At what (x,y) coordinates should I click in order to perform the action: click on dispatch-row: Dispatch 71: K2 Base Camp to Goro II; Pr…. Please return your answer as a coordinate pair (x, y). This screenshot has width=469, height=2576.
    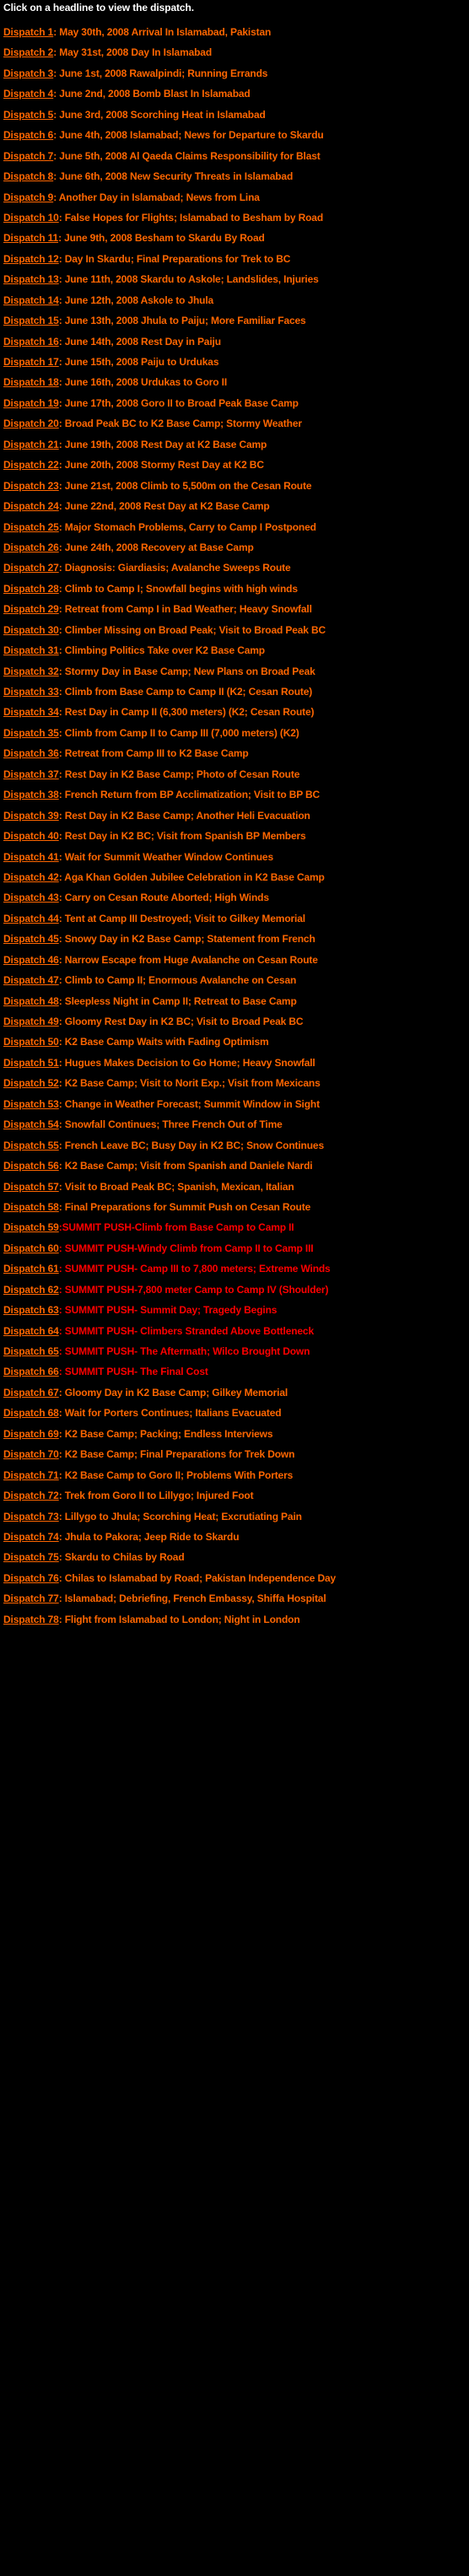
    Looking at the image, I should click on (236, 1475).